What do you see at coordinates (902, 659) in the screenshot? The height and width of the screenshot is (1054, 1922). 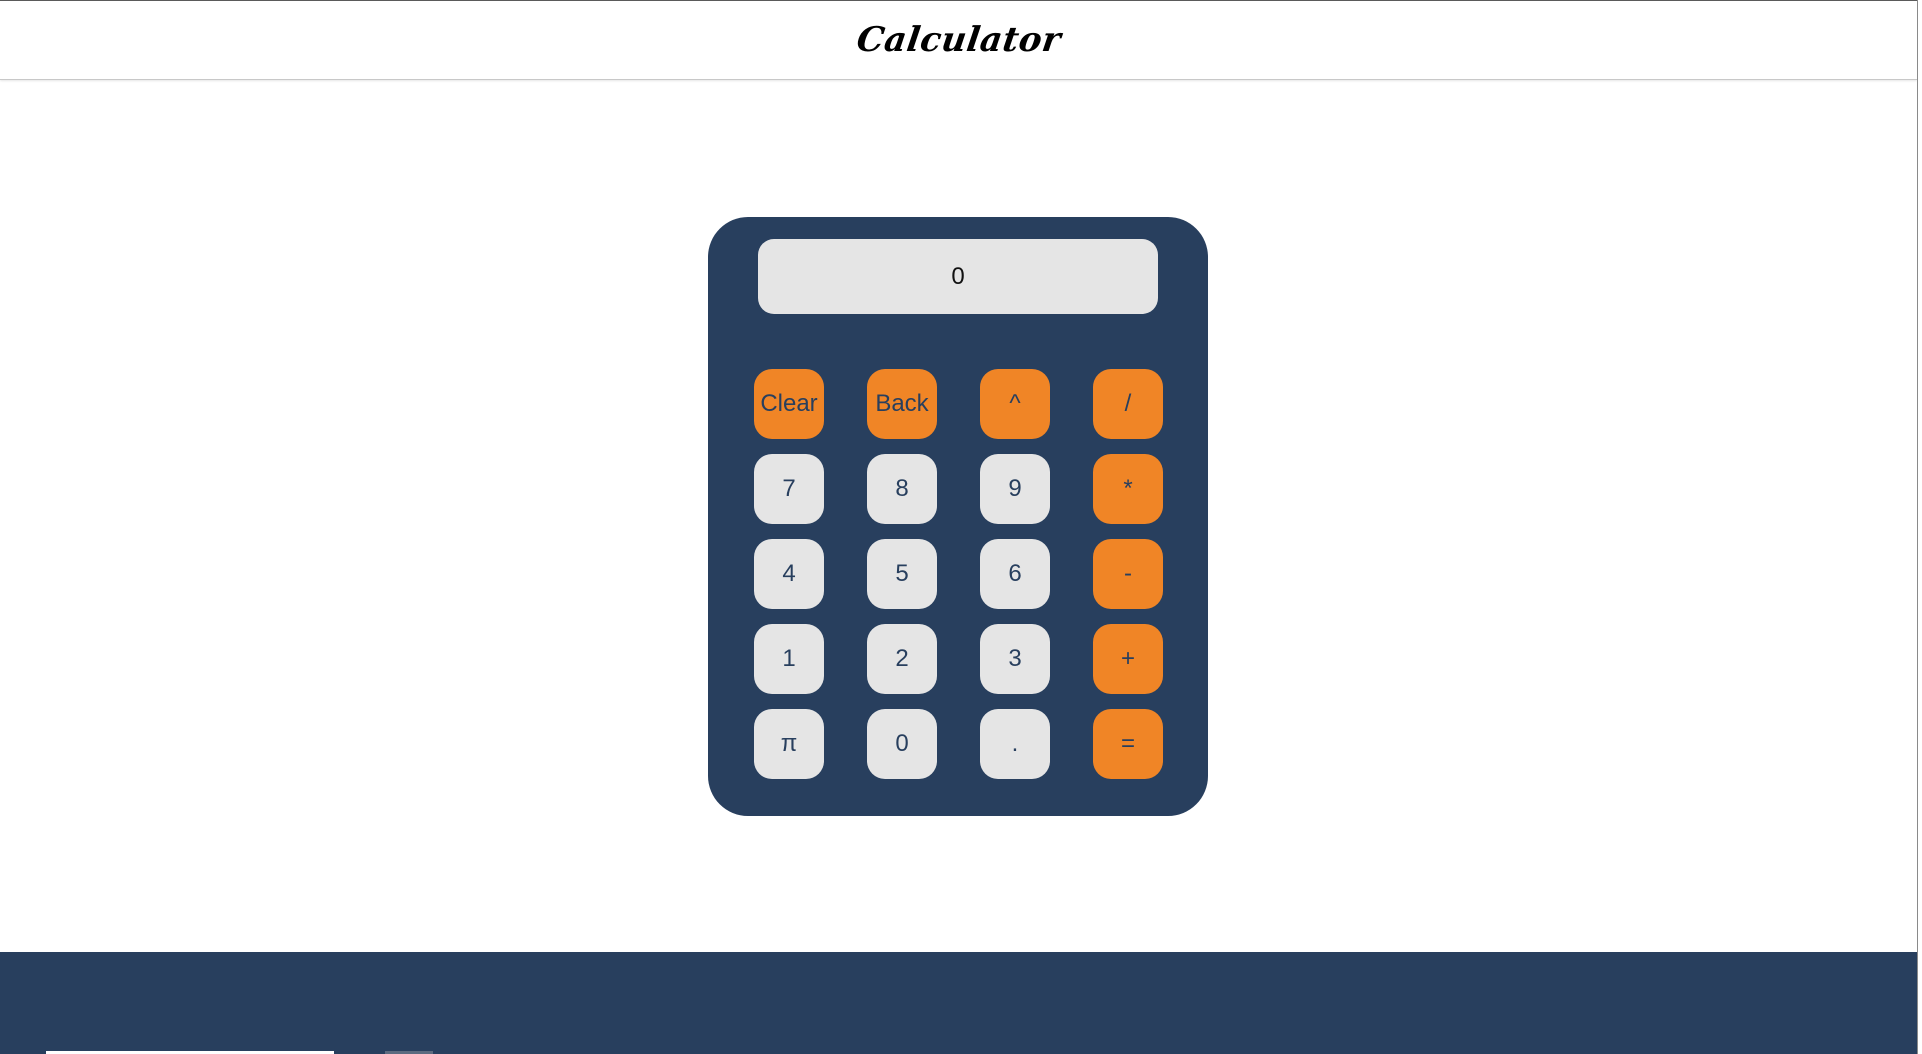 I see `digit-2-button: 2` at bounding box center [902, 659].